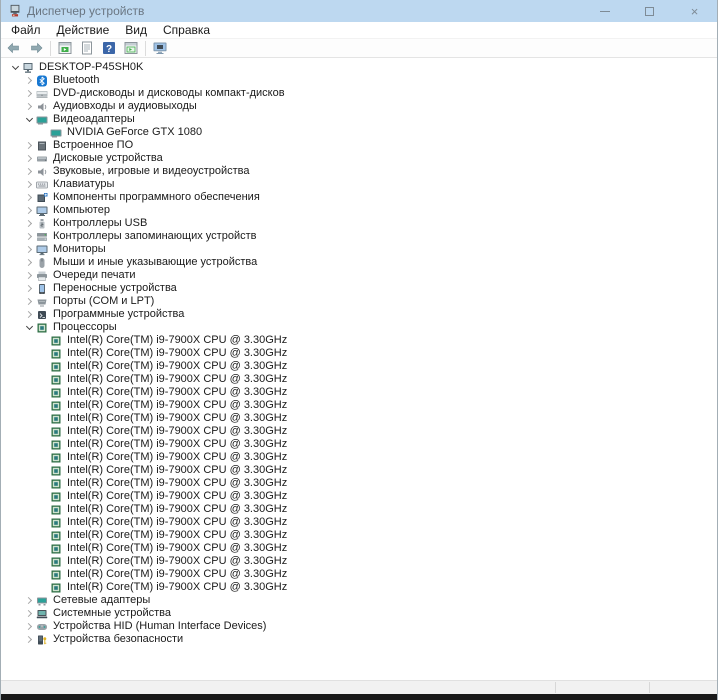 This screenshot has width=718, height=700. Describe the element at coordinates (359, 210) in the screenshot. I see `tree-item: Компьютер` at that location.